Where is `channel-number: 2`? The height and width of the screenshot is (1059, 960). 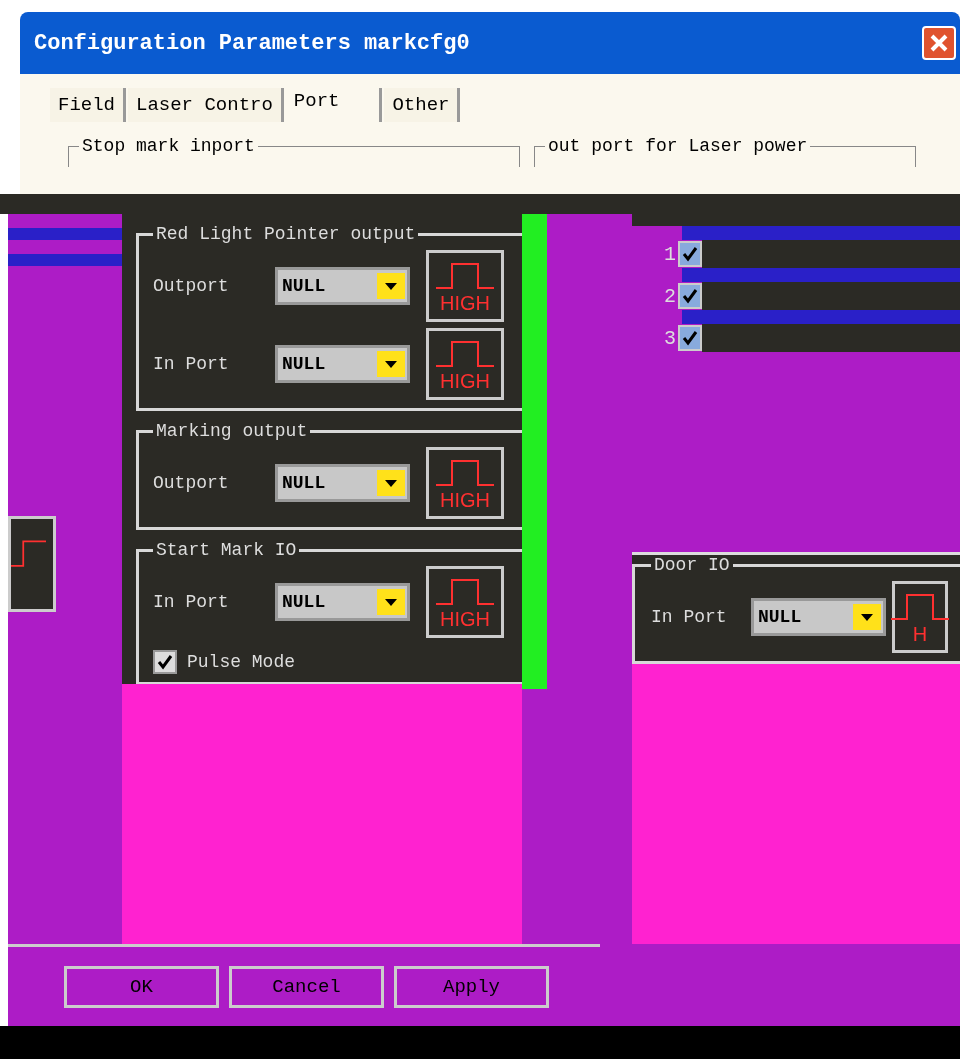
channel-number: 2 is located at coordinates (670, 296).